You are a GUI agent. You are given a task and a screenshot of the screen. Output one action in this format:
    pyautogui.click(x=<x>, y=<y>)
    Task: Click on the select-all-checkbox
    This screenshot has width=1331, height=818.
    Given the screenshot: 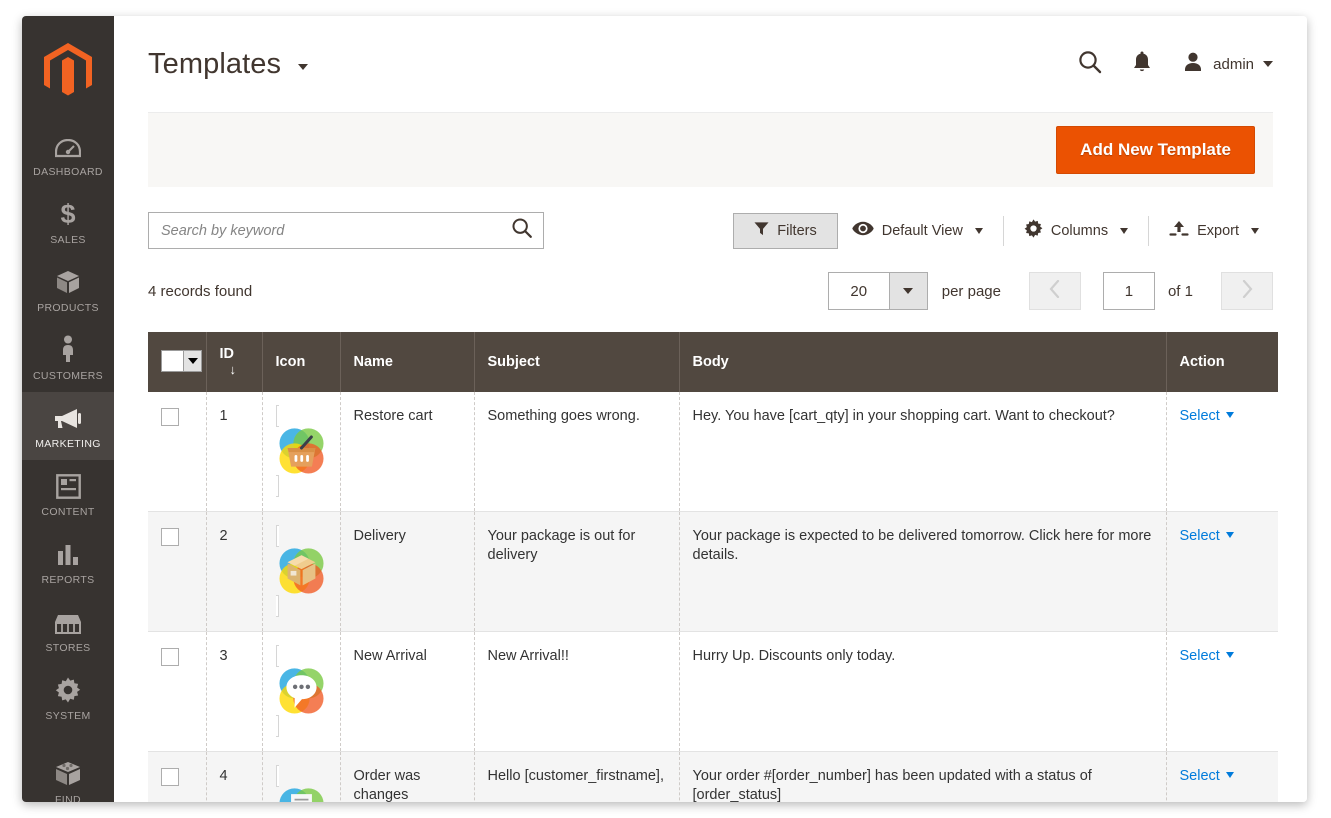 What is the action you would take?
    pyautogui.click(x=173, y=360)
    